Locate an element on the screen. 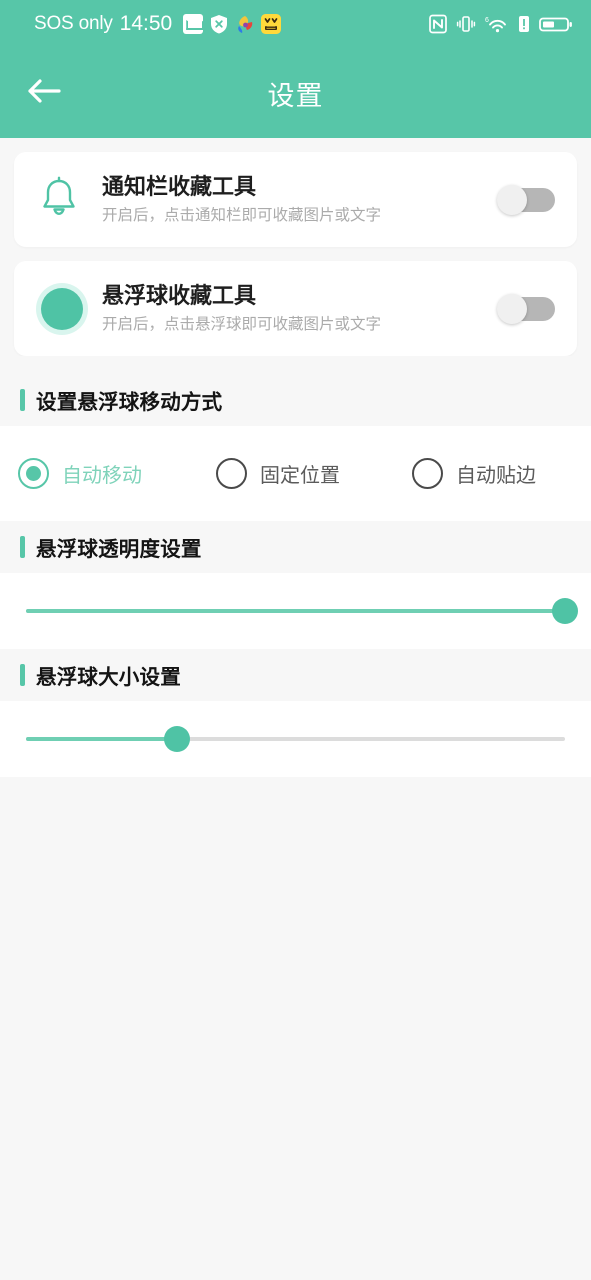  move-mode-panel: 自动移动 固定位置 自动贴边 is located at coordinates (295, 473).